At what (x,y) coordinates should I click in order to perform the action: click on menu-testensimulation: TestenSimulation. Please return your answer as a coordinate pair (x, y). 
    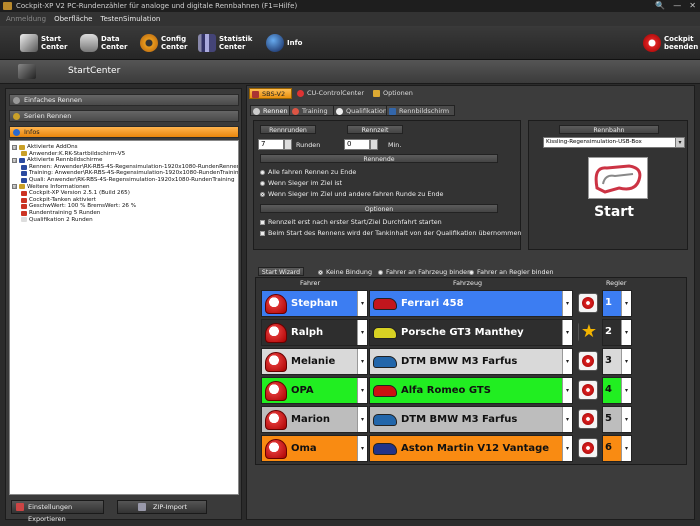
    Looking at the image, I should click on (131, 19).